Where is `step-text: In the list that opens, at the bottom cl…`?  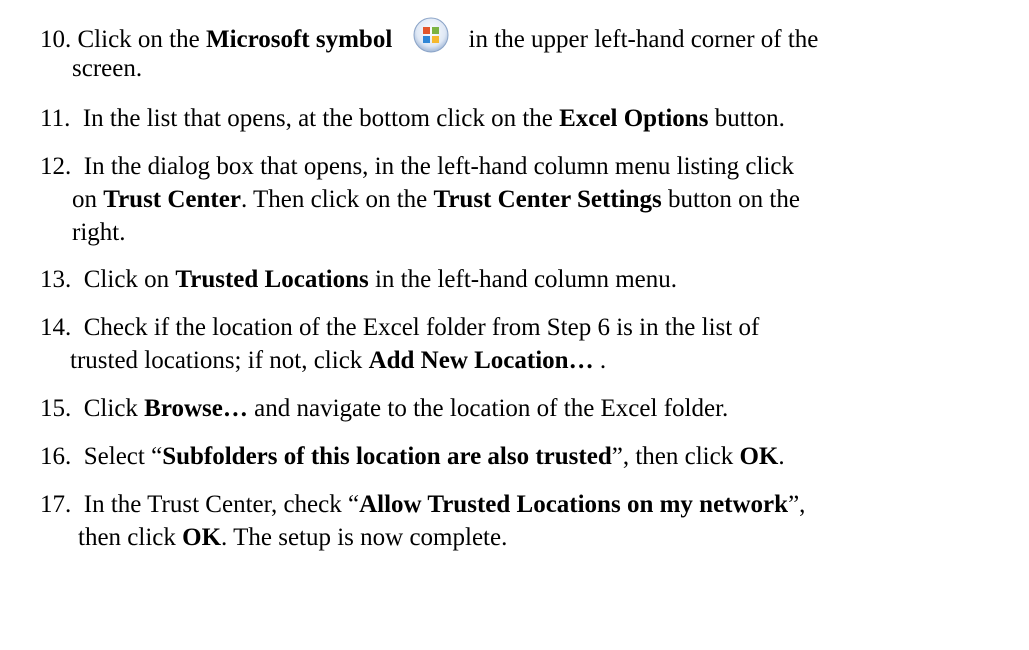
step-text: In the list that opens, at the bottom cl… is located at coordinates (321, 118).